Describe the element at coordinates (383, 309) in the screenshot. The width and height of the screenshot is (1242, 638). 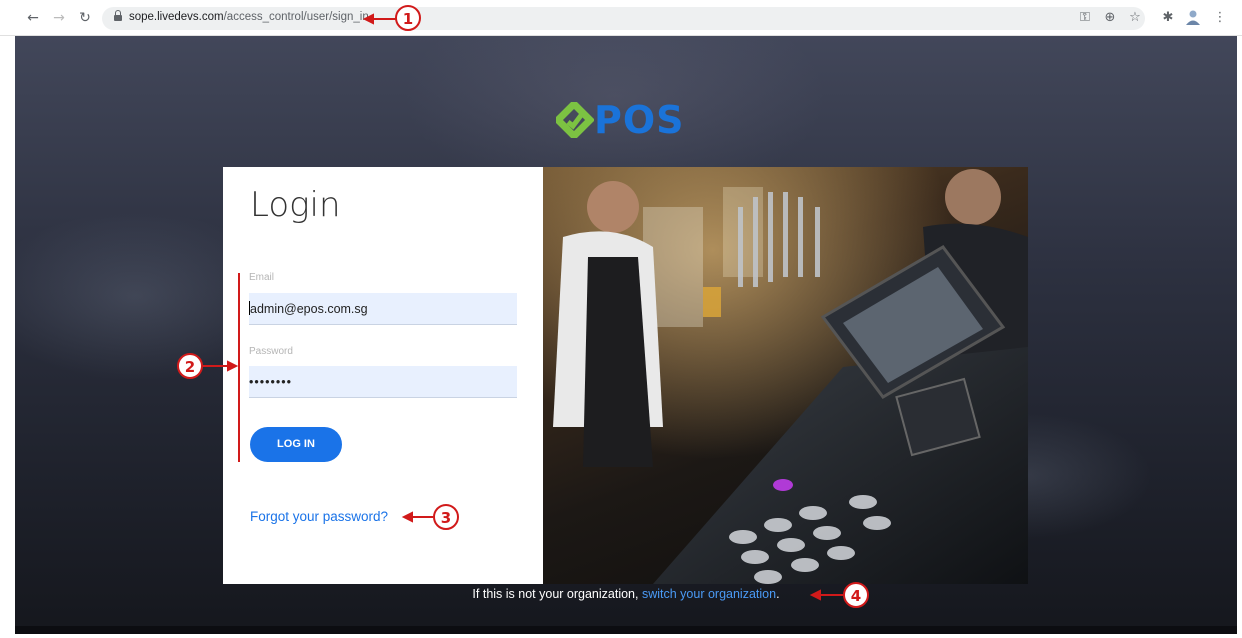
I see `email-field: admin@epos.com.sg` at that location.